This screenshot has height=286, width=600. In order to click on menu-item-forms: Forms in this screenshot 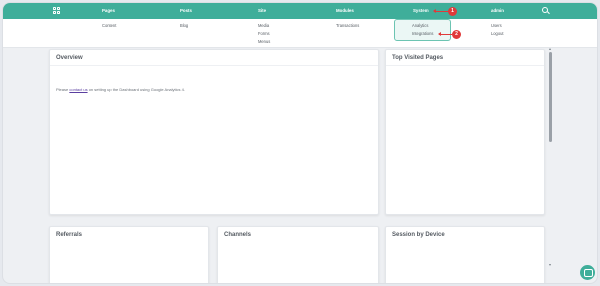, I will do `click(264, 33)`.